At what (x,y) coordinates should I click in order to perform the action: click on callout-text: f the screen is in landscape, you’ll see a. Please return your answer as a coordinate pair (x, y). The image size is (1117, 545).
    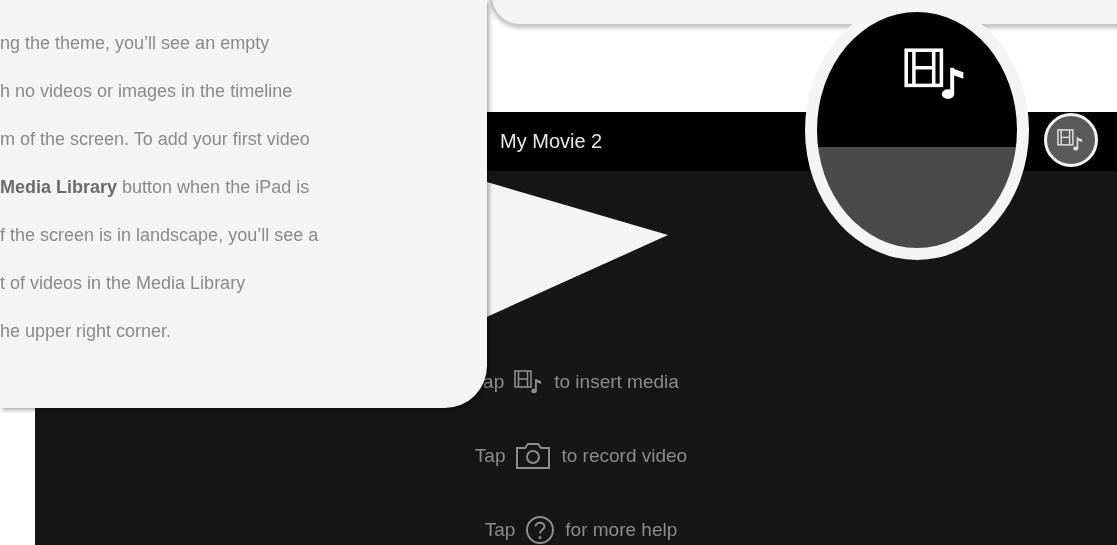
    Looking at the image, I should click on (160, 235).